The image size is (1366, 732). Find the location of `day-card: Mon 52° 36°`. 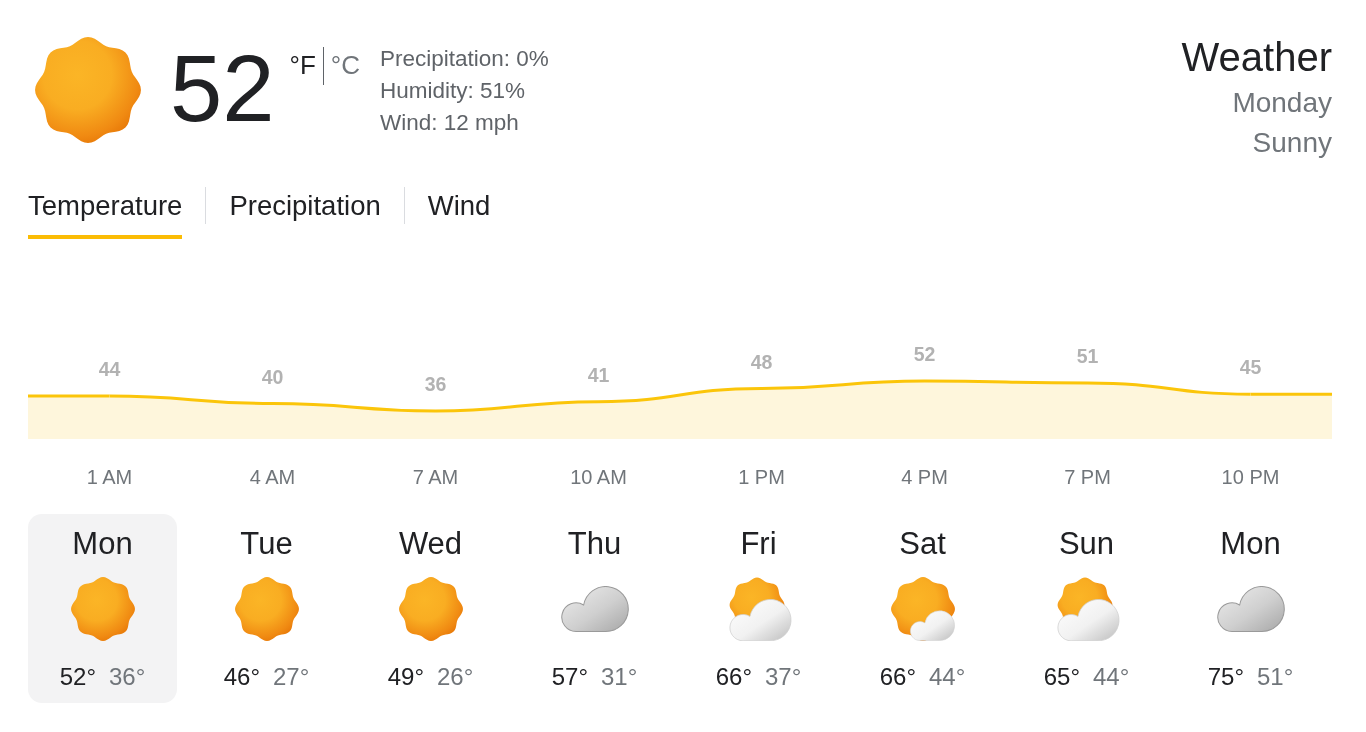

day-card: Mon 52° 36° is located at coordinates (102, 608).